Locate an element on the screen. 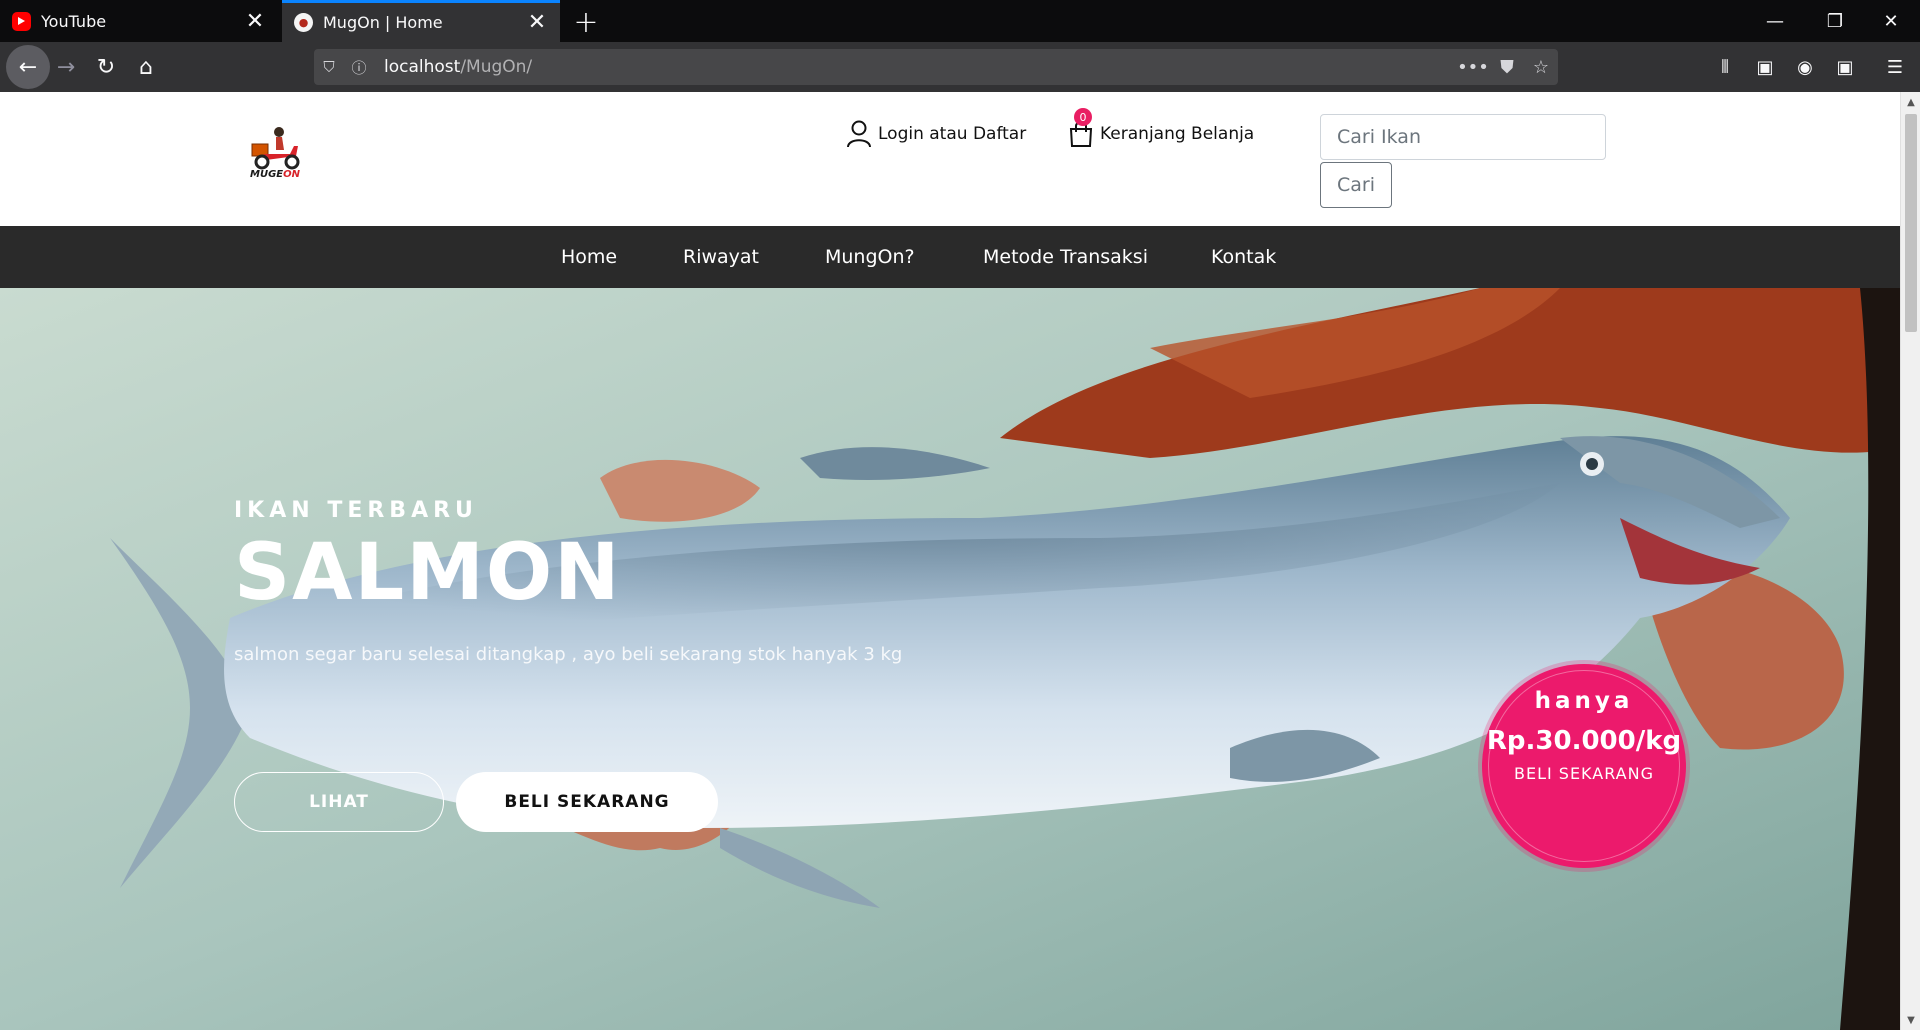 The image size is (1920, 1030). search-button: Cari is located at coordinates (1356, 185).